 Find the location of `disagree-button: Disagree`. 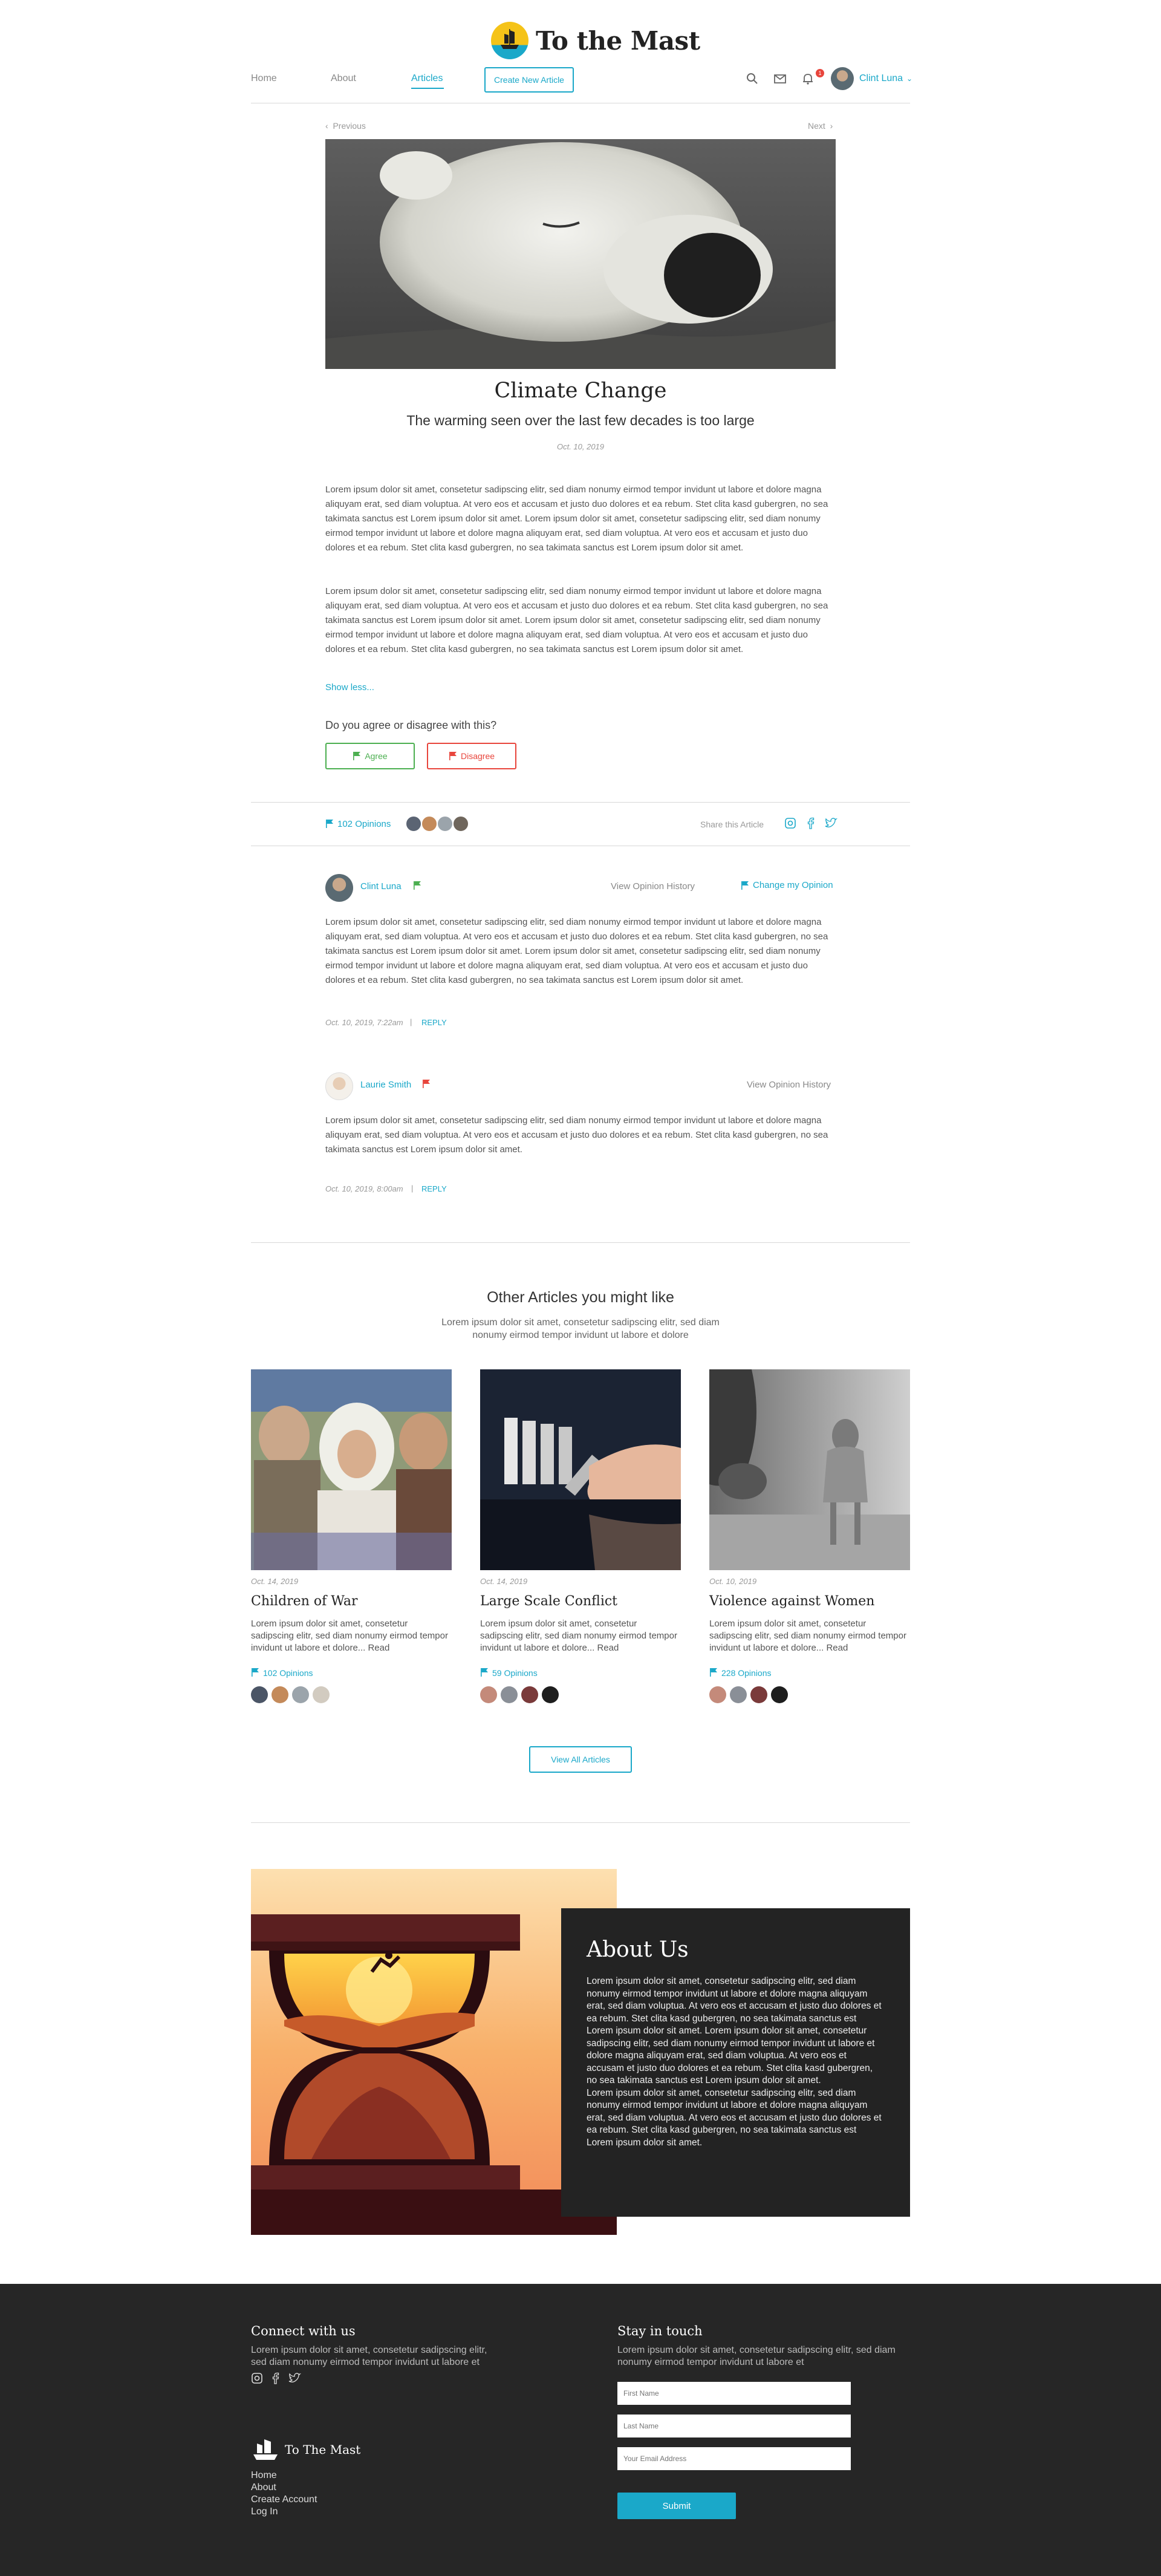

disagree-button: Disagree is located at coordinates (471, 756).